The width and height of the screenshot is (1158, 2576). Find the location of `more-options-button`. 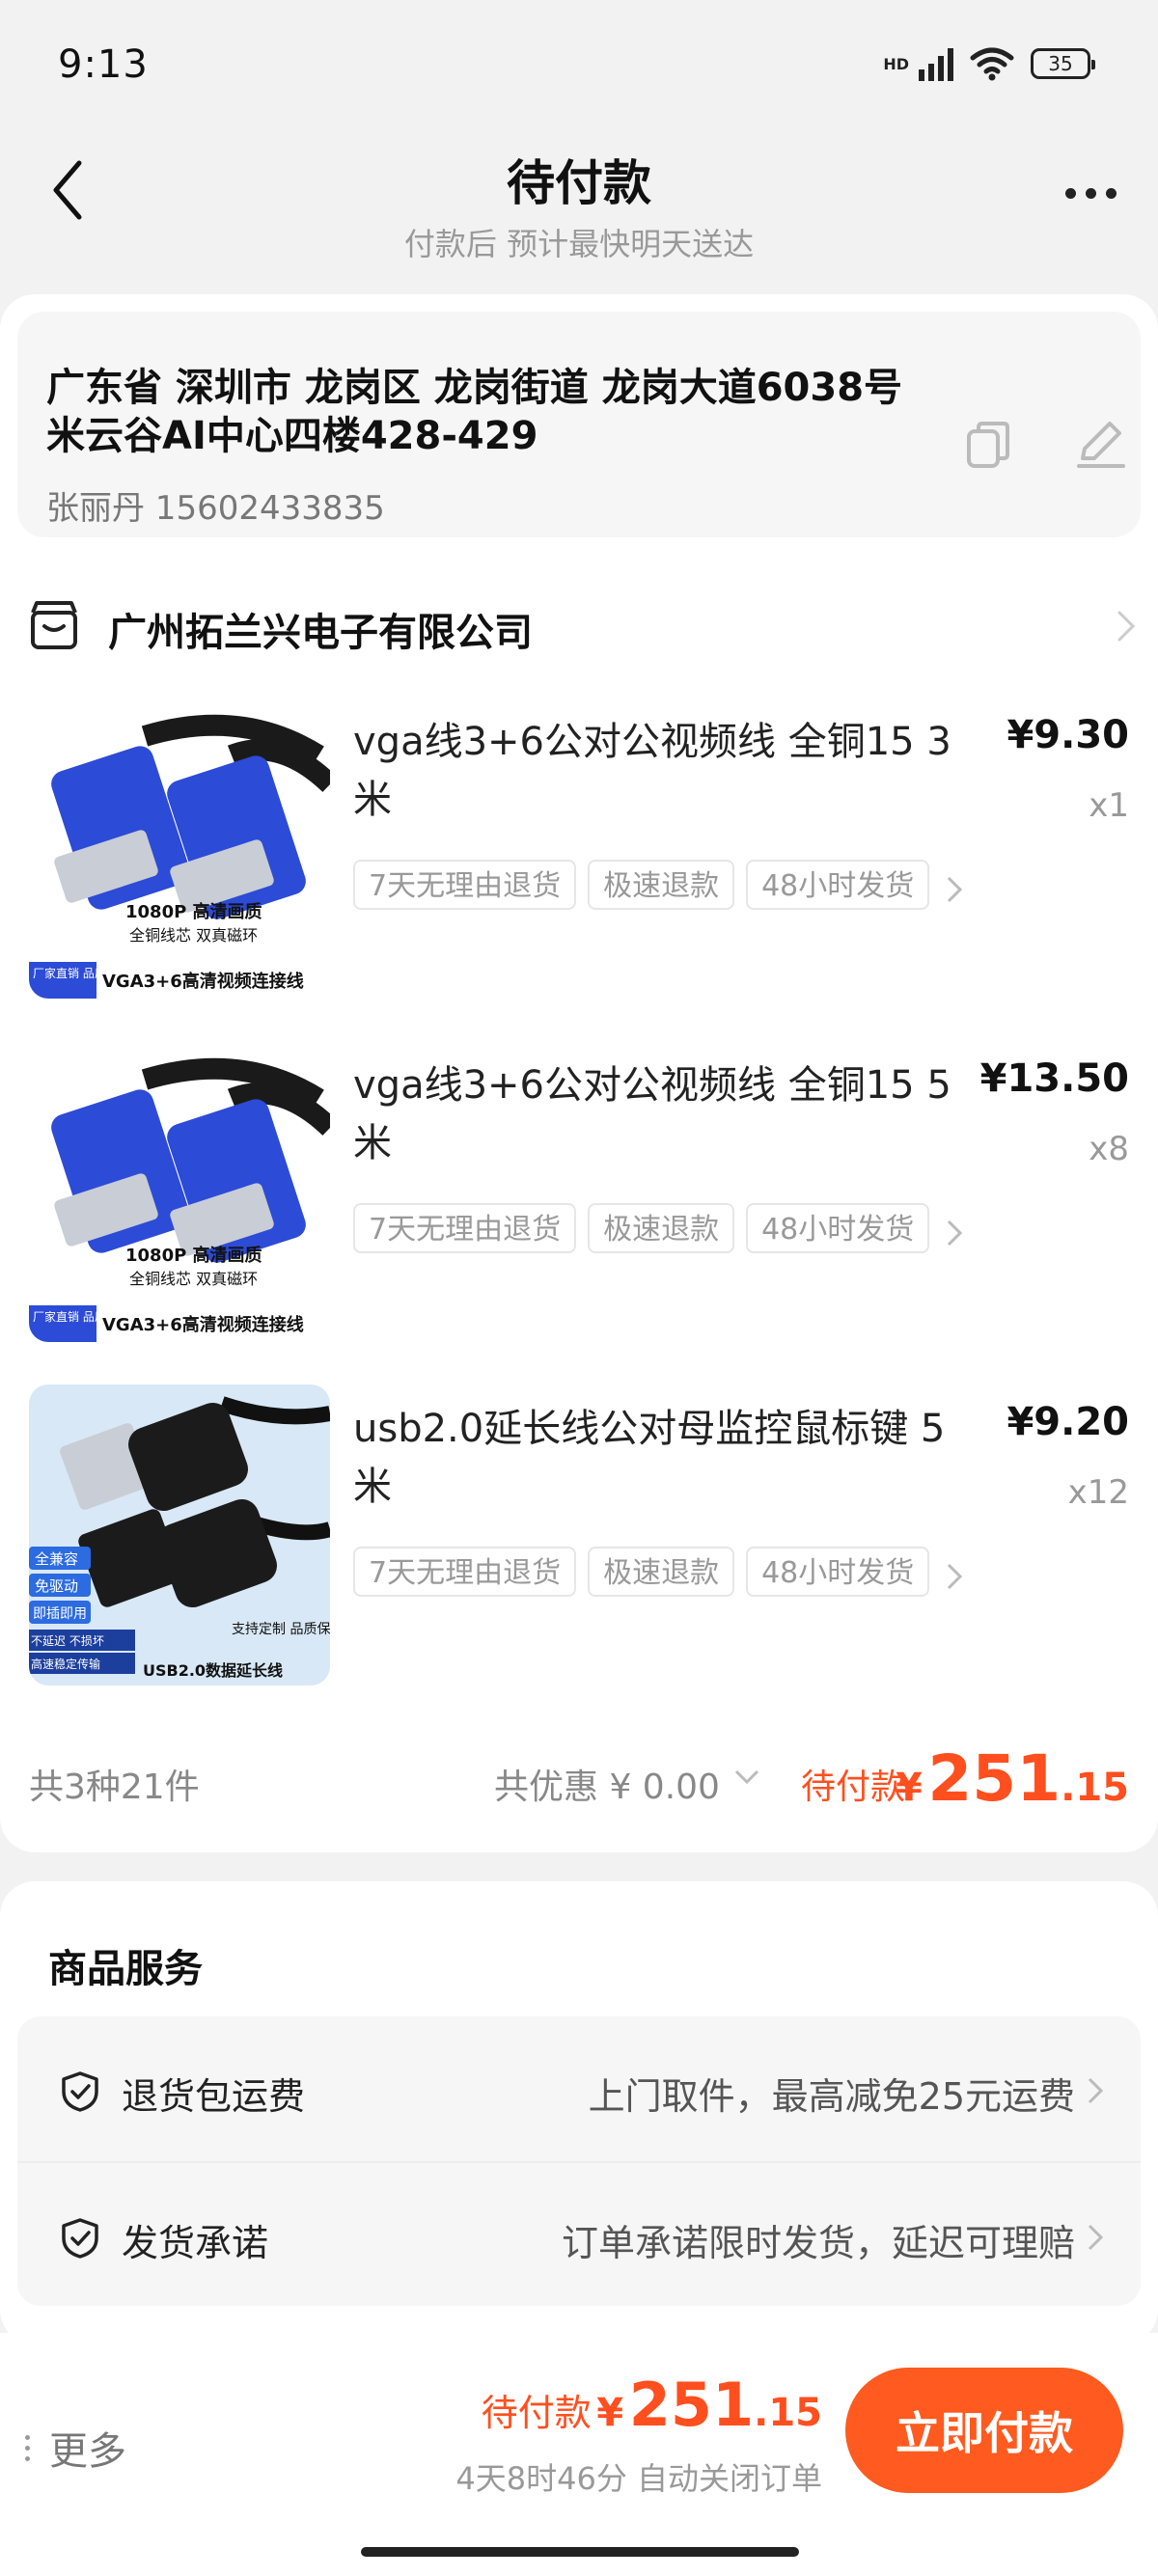

more-options-button is located at coordinates (1090, 193).